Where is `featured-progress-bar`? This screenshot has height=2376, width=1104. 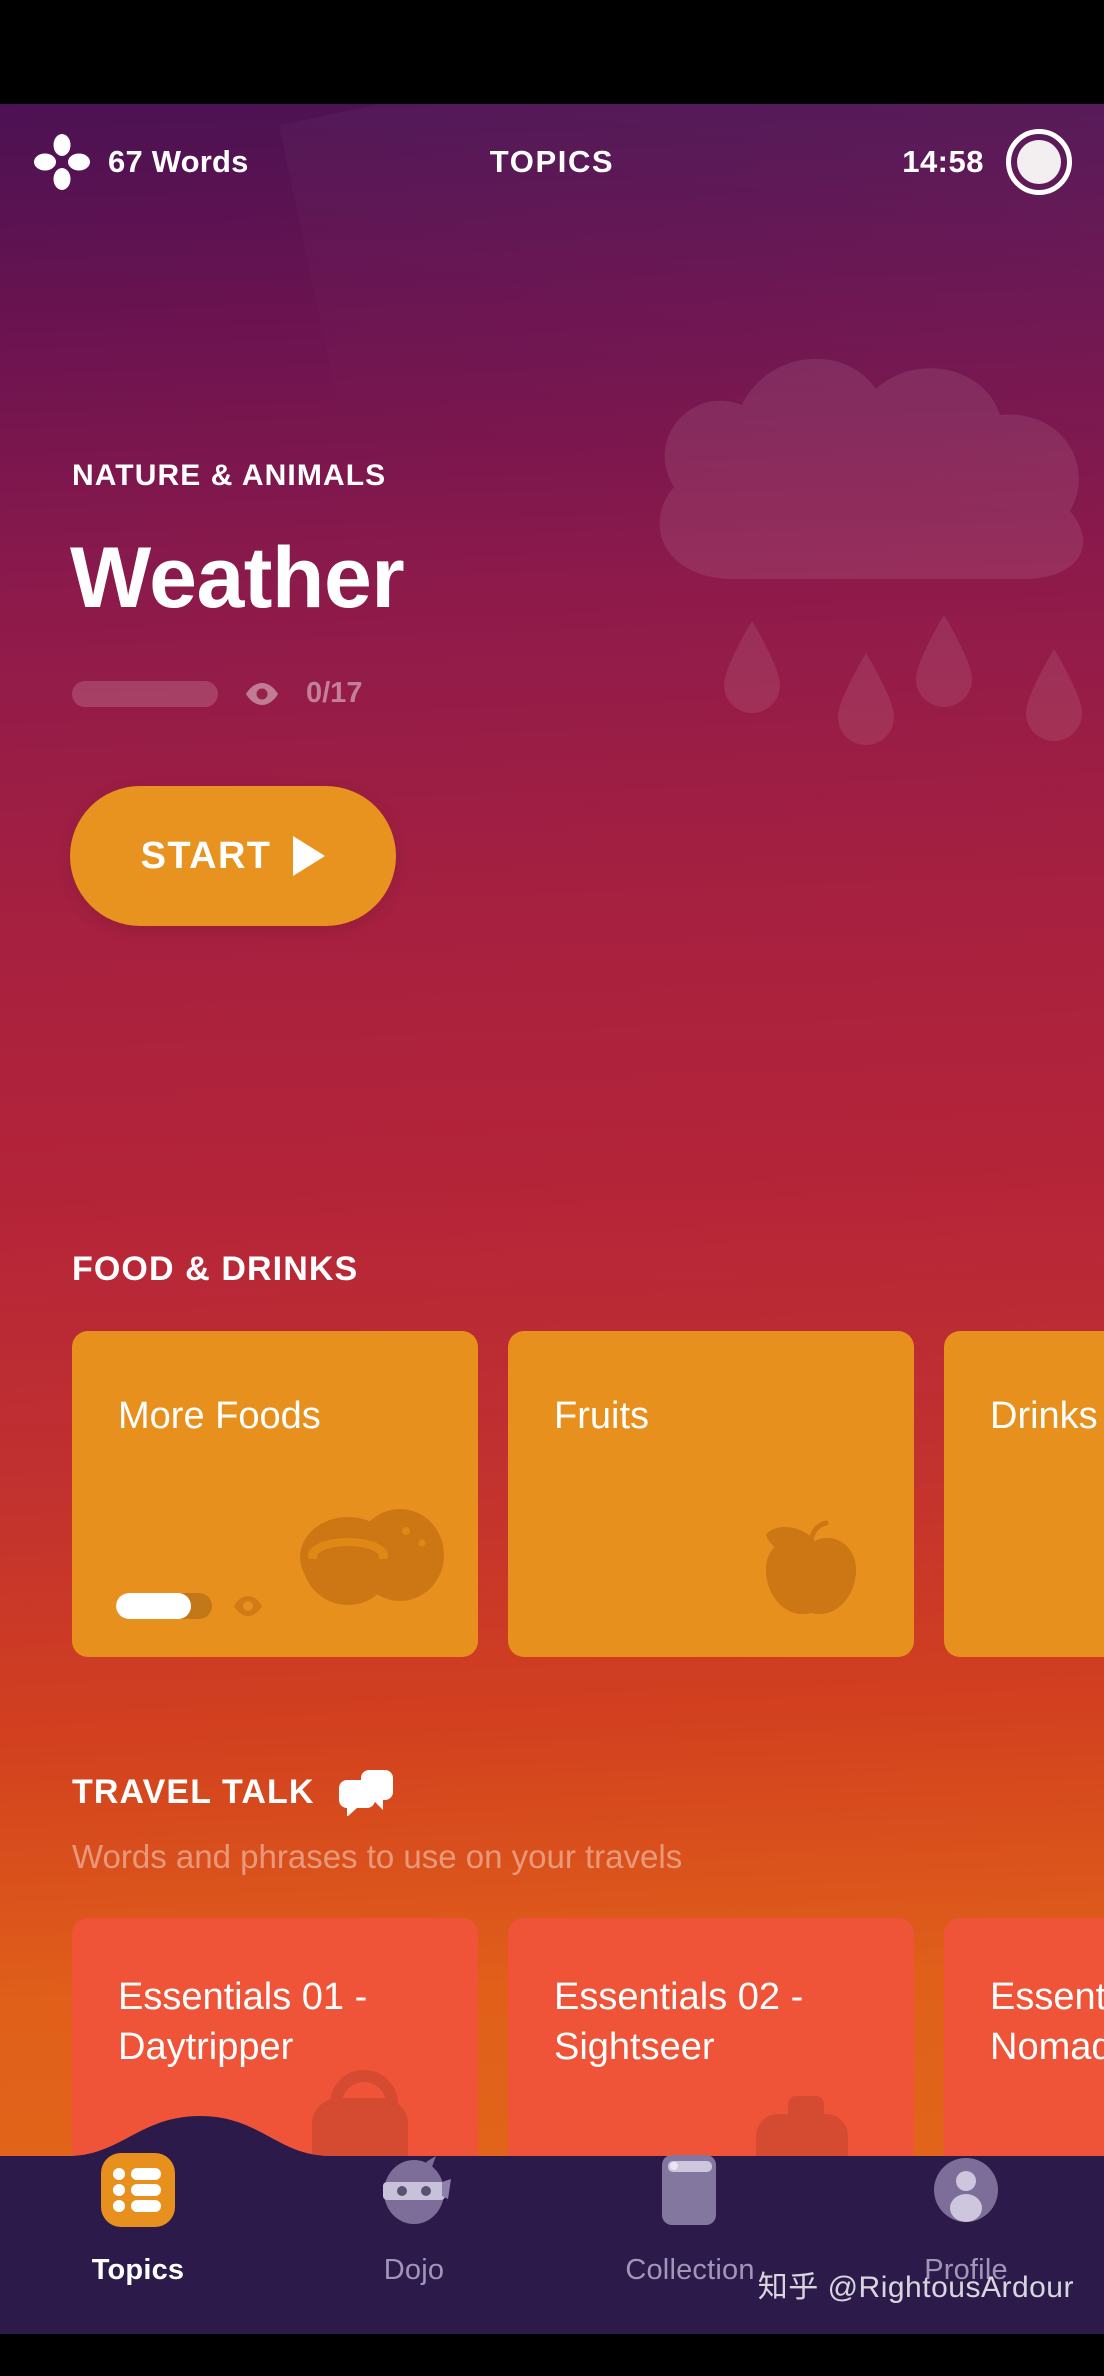
featured-progress-bar is located at coordinates (145, 693).